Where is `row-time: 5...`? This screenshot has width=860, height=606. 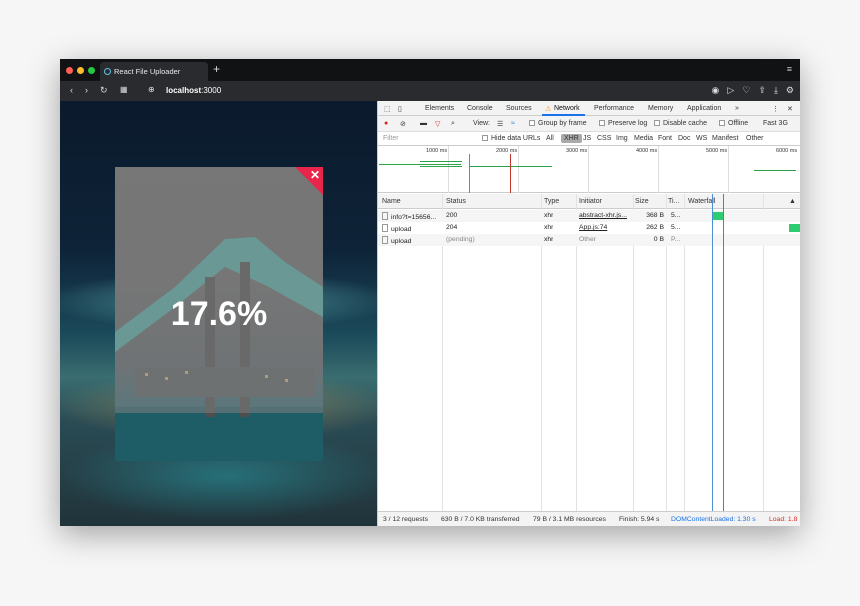
row-time: 5... is located at coordinates (676, 227).